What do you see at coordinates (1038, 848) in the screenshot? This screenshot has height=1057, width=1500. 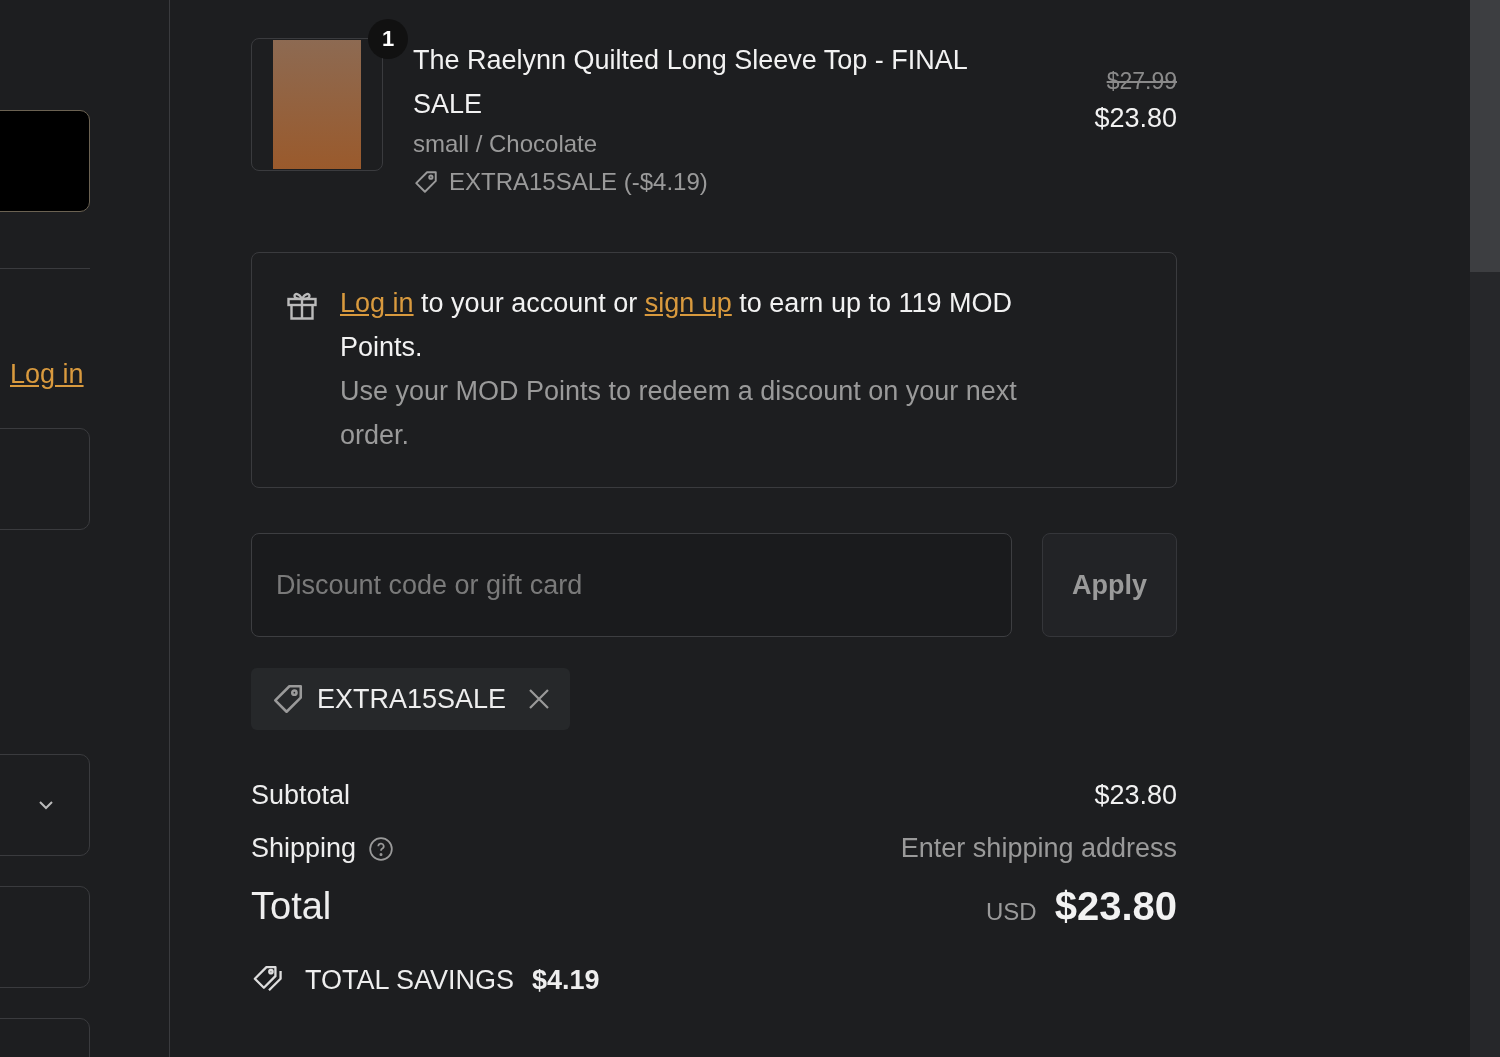 I see `summary-value: Enter shipping address` at bounding box center [1038, 848].